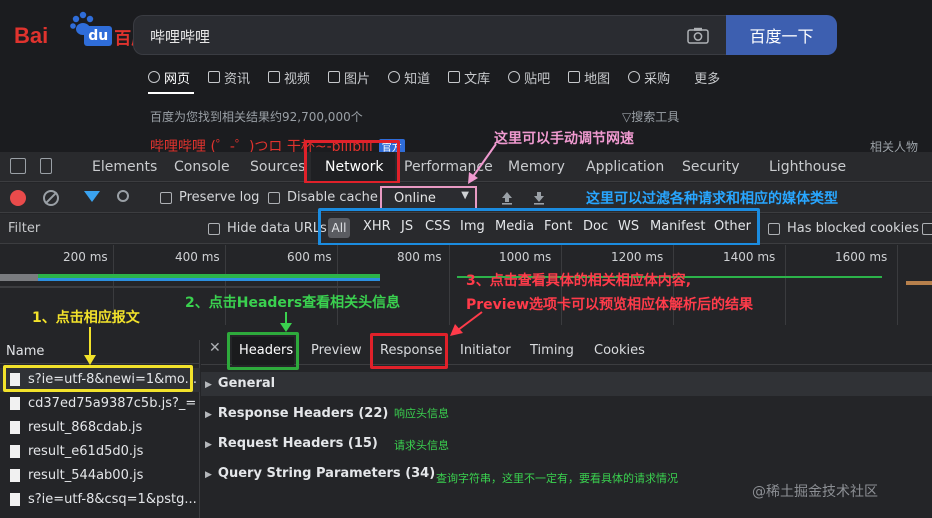  What do you see at coordinates (85, 427) in the screenshot?
I see `request-name: result_868cdab.js` at bounding box center [85, 427].